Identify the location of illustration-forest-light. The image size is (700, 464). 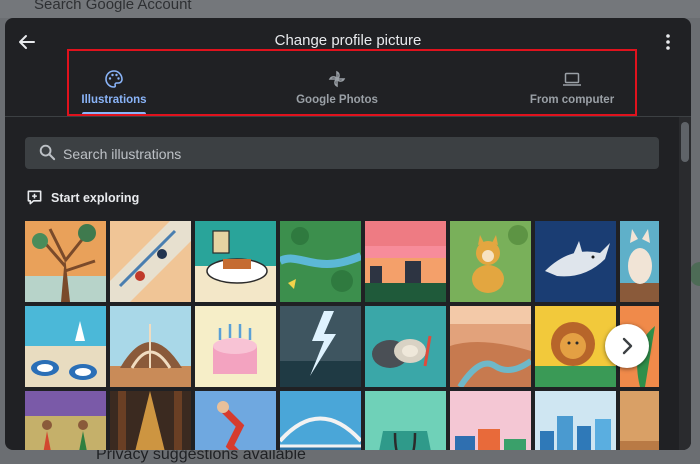
(150, 420).